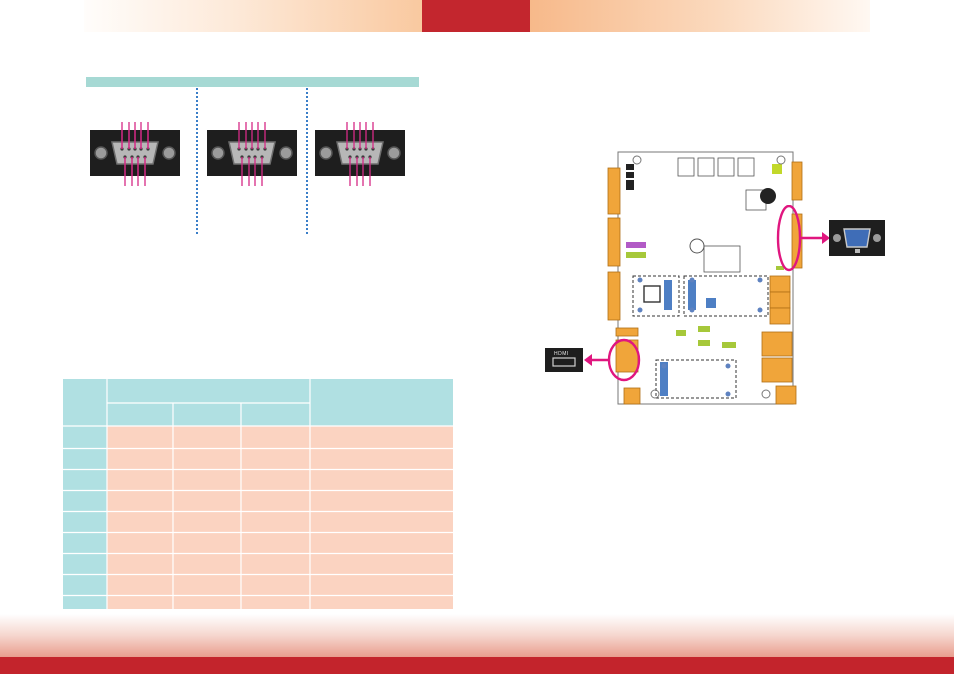  What do you see at coordinates (857, 238) in the screenshot?
I see `vga-connector-icon` at bounding box center [857, 238].